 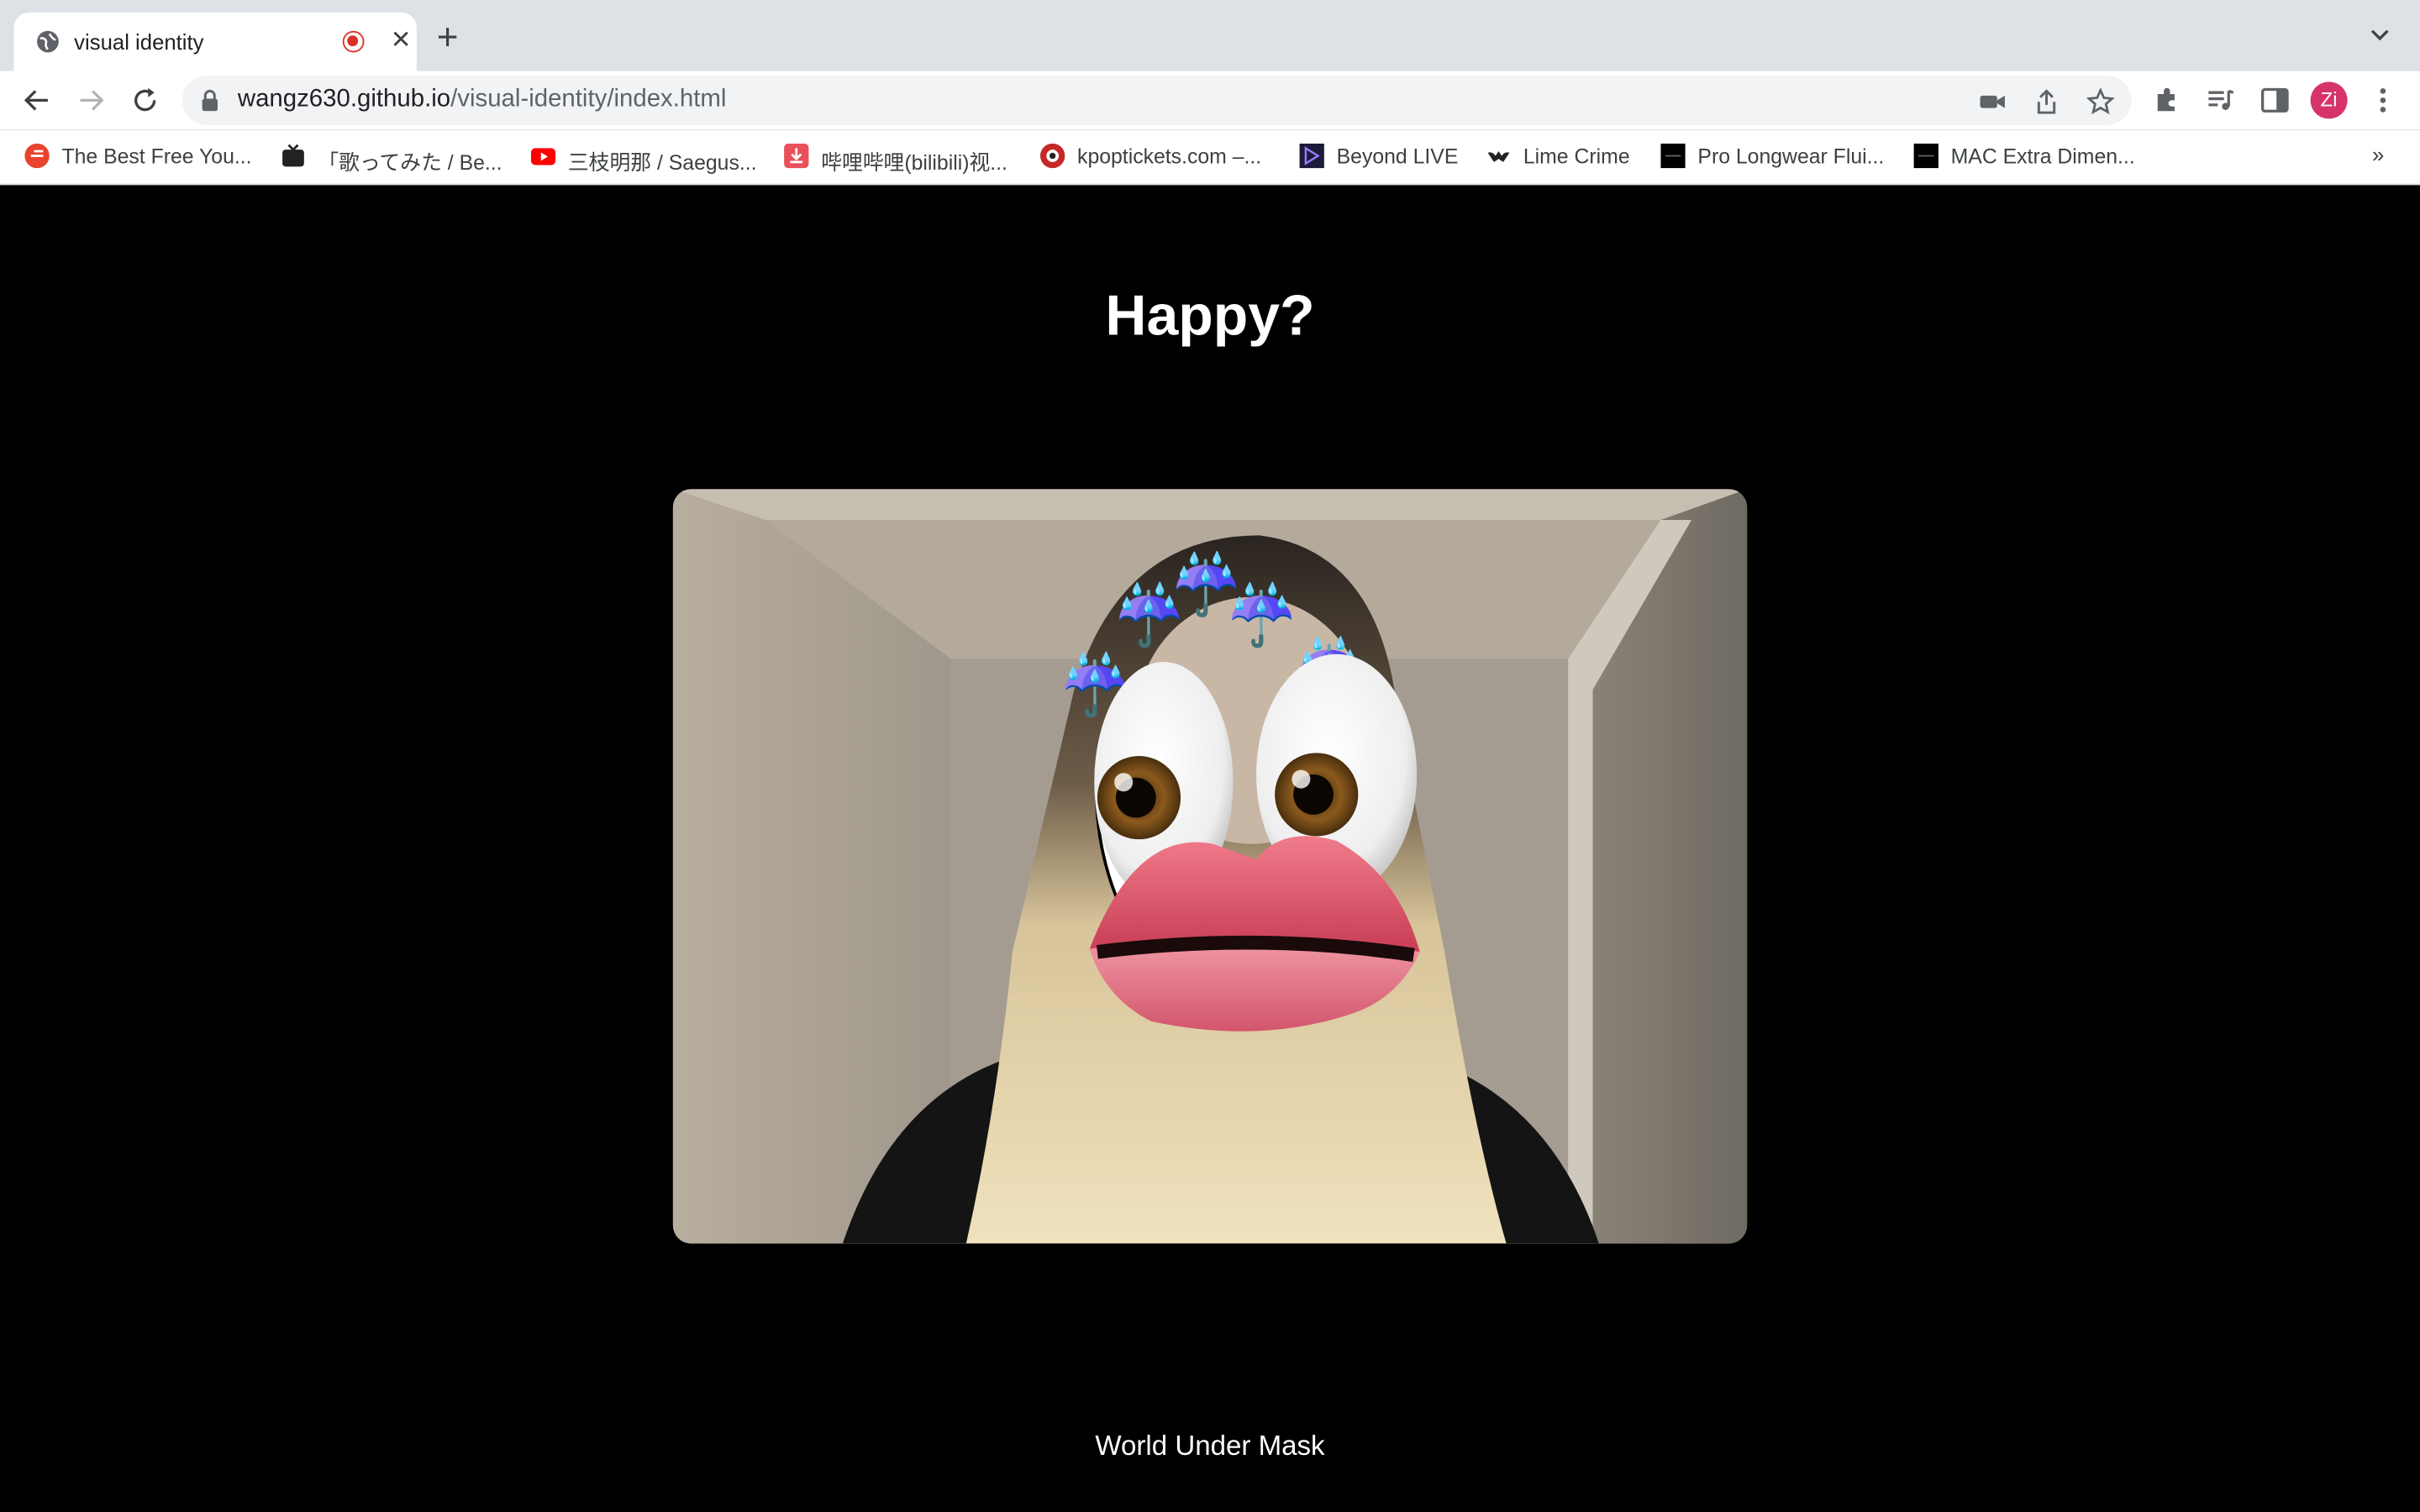 I want to click on record-icon, so click(x=353, y=41).